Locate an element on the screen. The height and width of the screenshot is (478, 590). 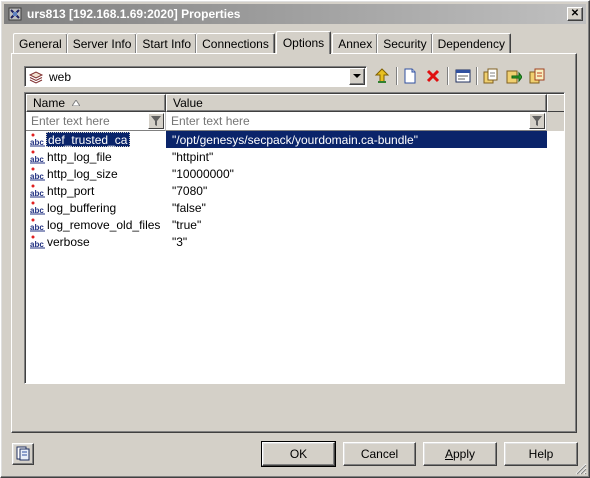
section-icon is located at coordinates (36, 77).